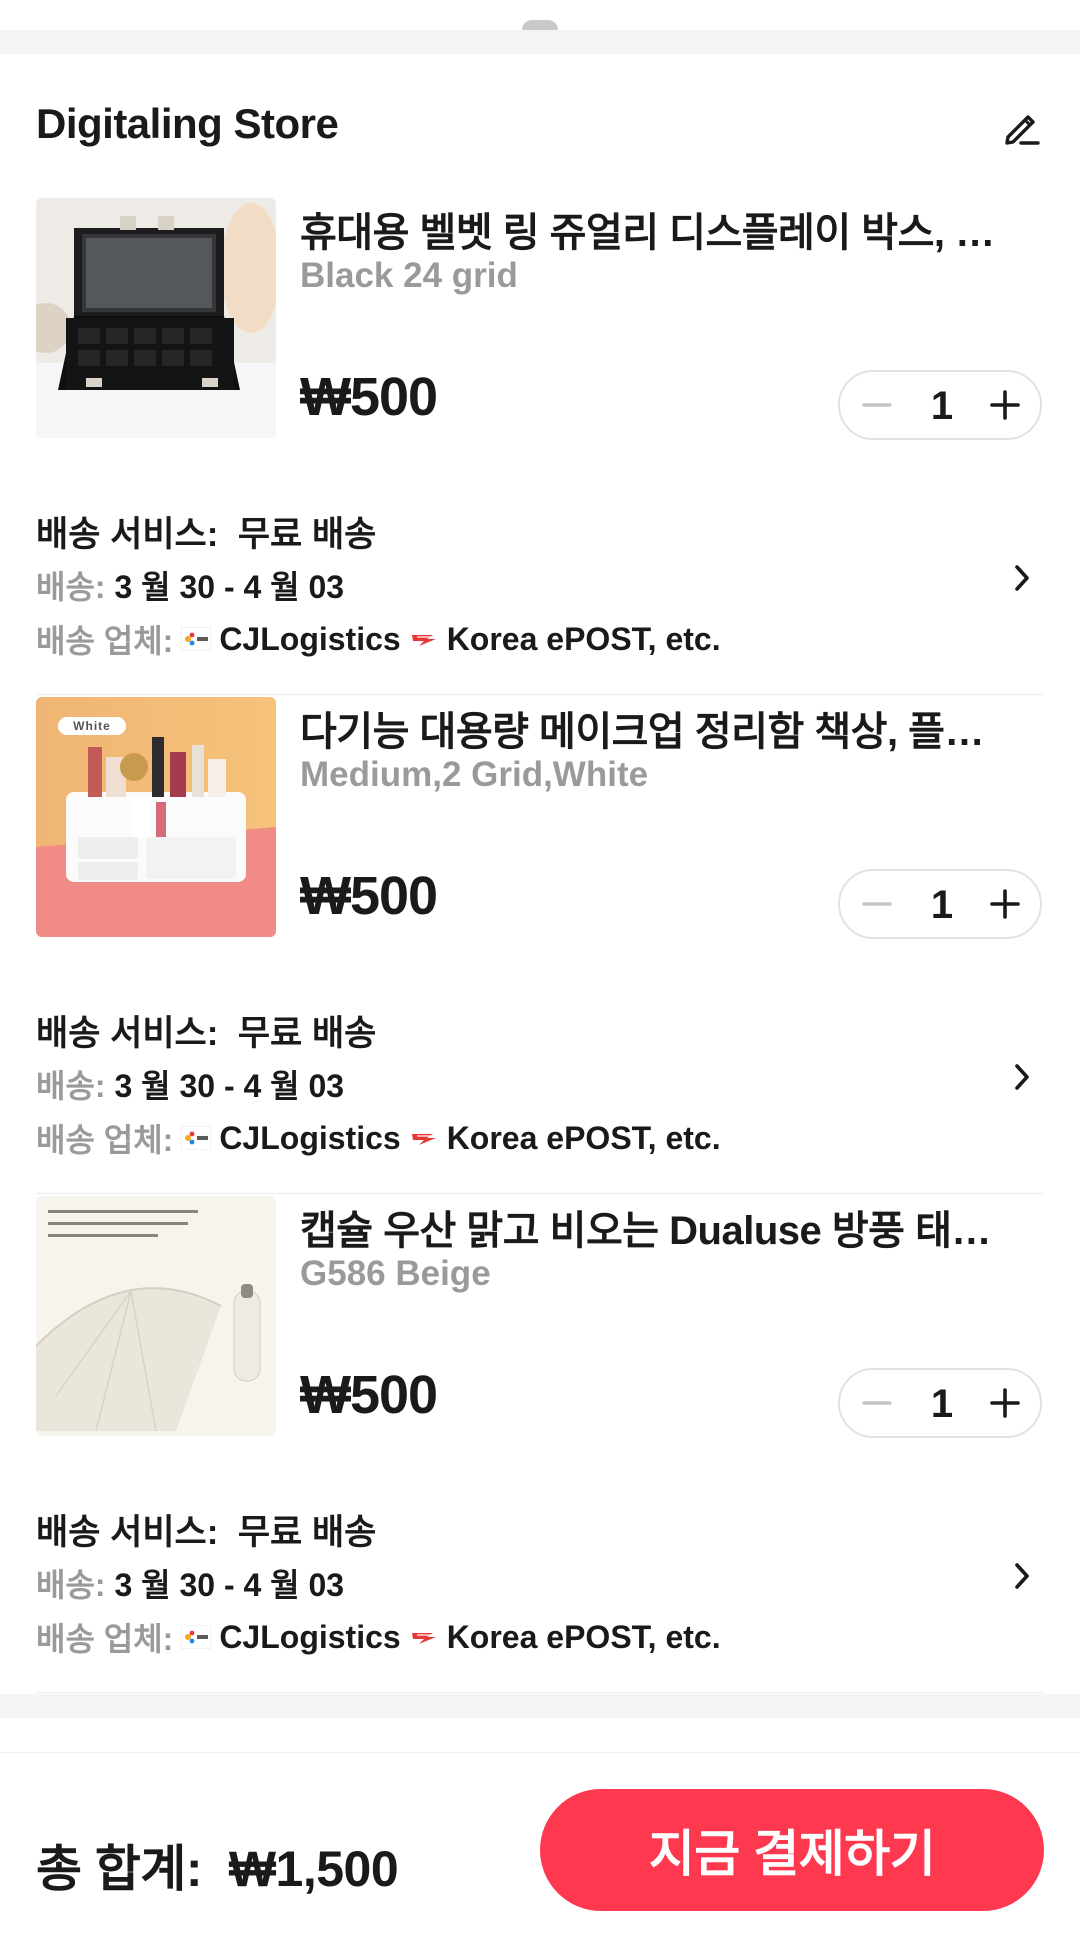 This screenshot has width=1080, height=1940. What do you see at coordinates (217, 1865) in the screenshot?
I see `order-total: 총 합계: ₩1,500` at bounding box center [217, 1865].